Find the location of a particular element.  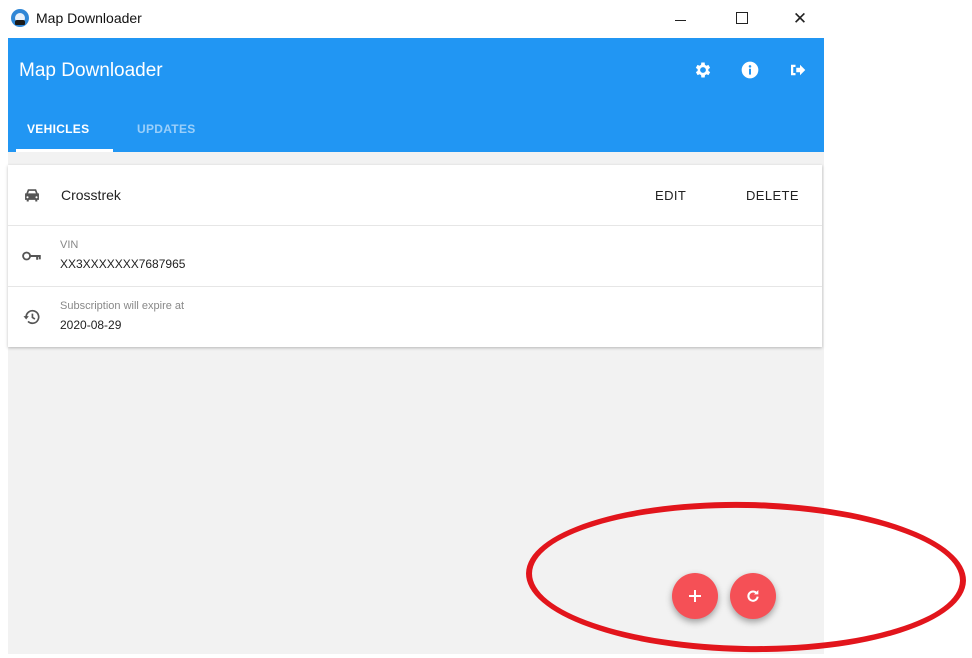

close-button: ✕ is located at coordinates (800, 18).